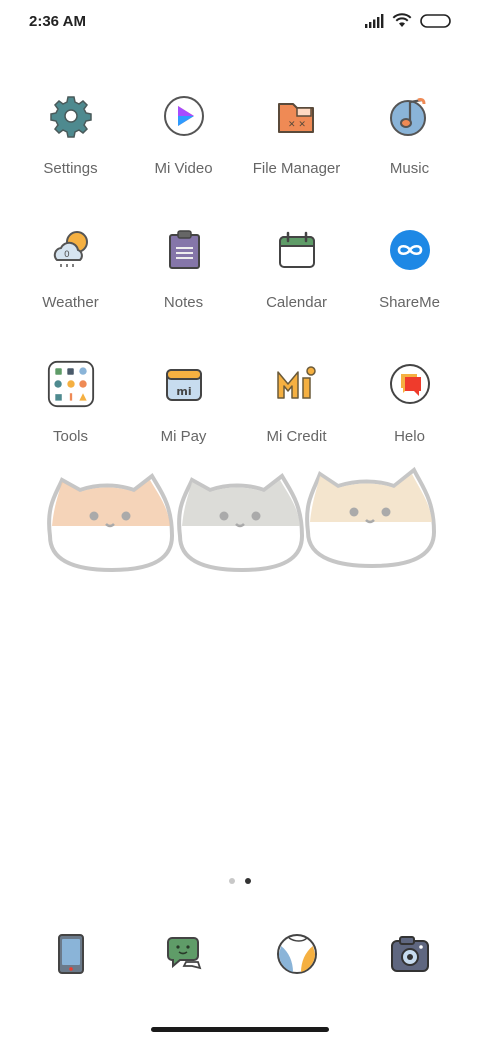  What do you see at coordinates (241, 523) in the screenshot?
I see `cat-face-gray` at bounding box center [241, 523].